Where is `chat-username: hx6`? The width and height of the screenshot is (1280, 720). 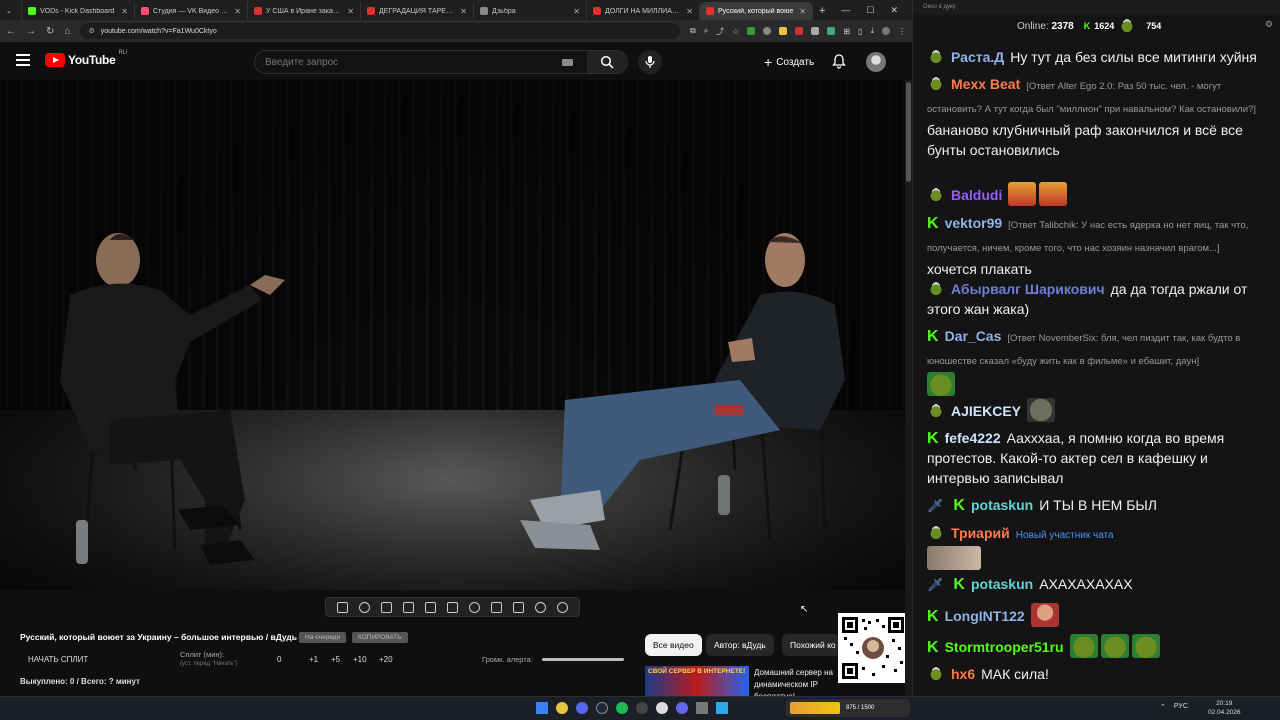
chat-username: hx6 is located at coordinates (963, 674).